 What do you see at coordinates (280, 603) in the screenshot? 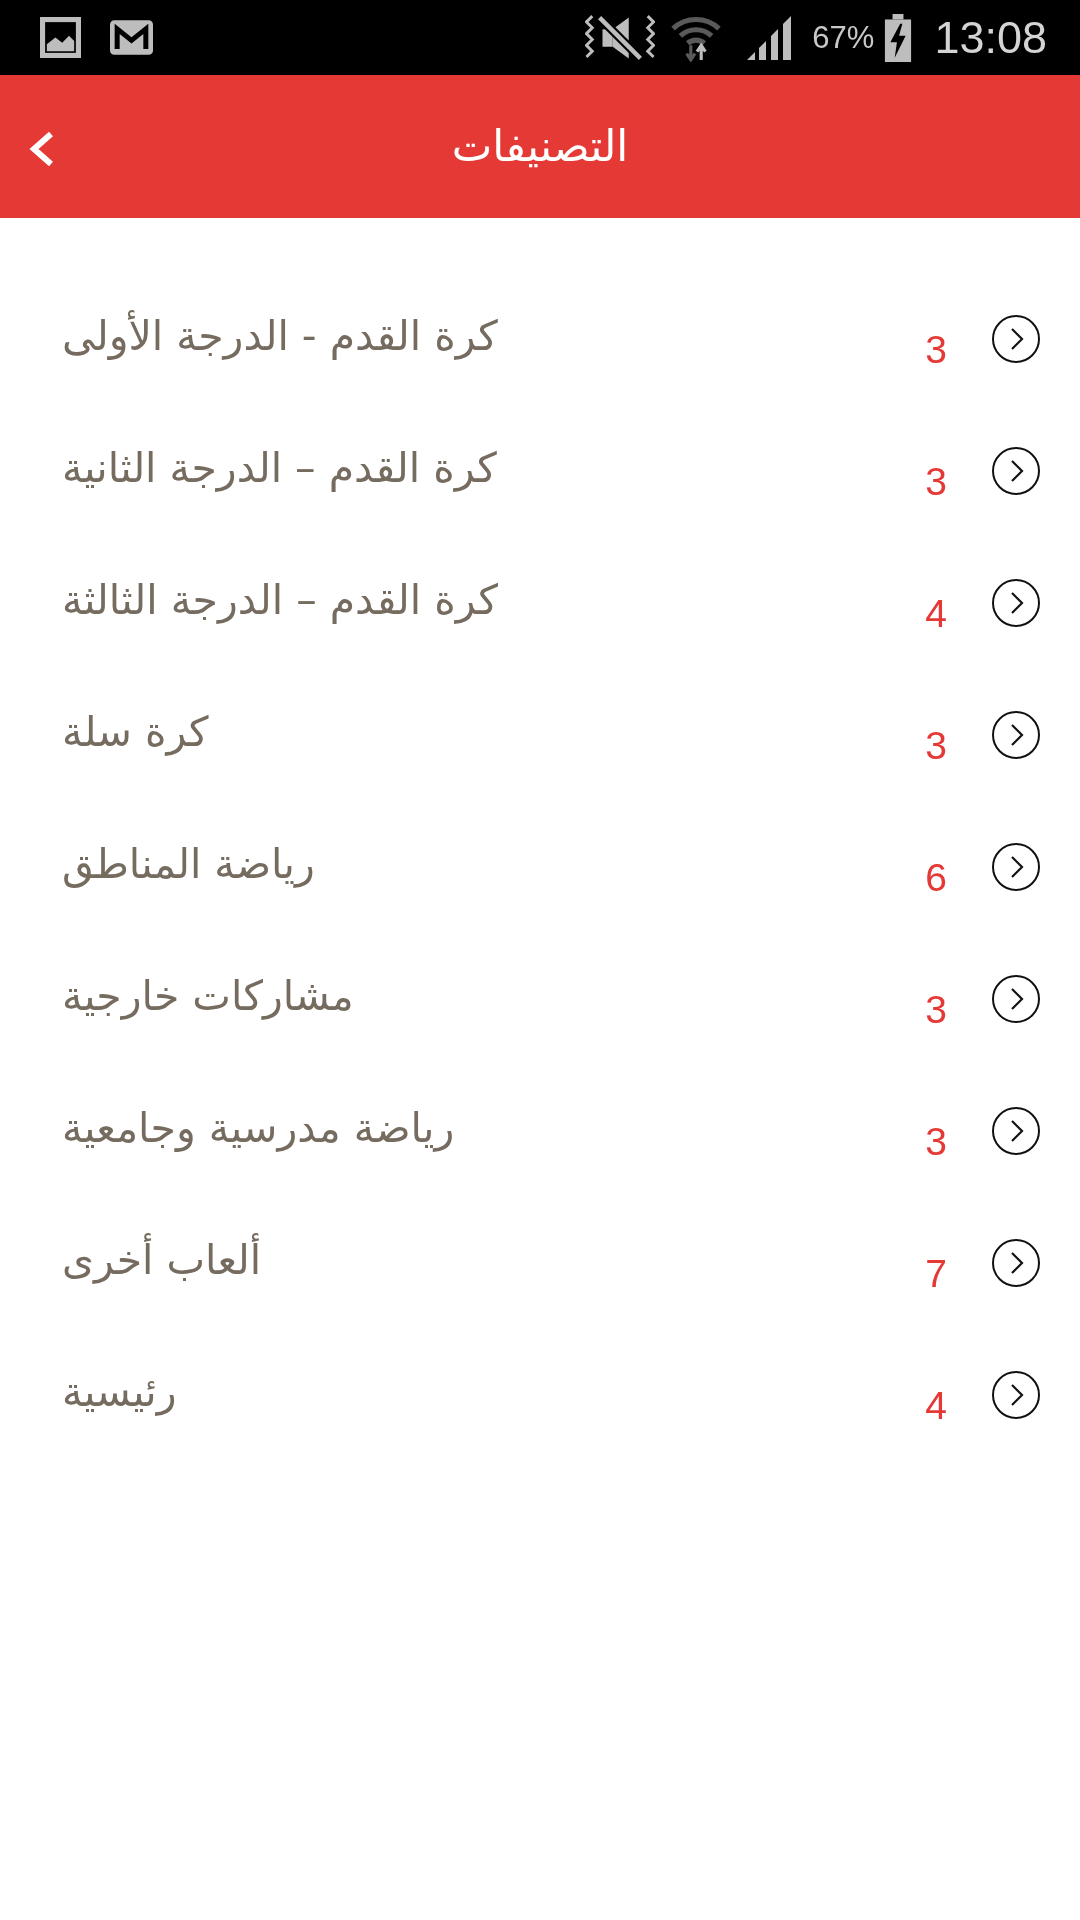
I see `category-label: كرة القدم – الدرجة الثالثة` at bounding box center [280, 603].